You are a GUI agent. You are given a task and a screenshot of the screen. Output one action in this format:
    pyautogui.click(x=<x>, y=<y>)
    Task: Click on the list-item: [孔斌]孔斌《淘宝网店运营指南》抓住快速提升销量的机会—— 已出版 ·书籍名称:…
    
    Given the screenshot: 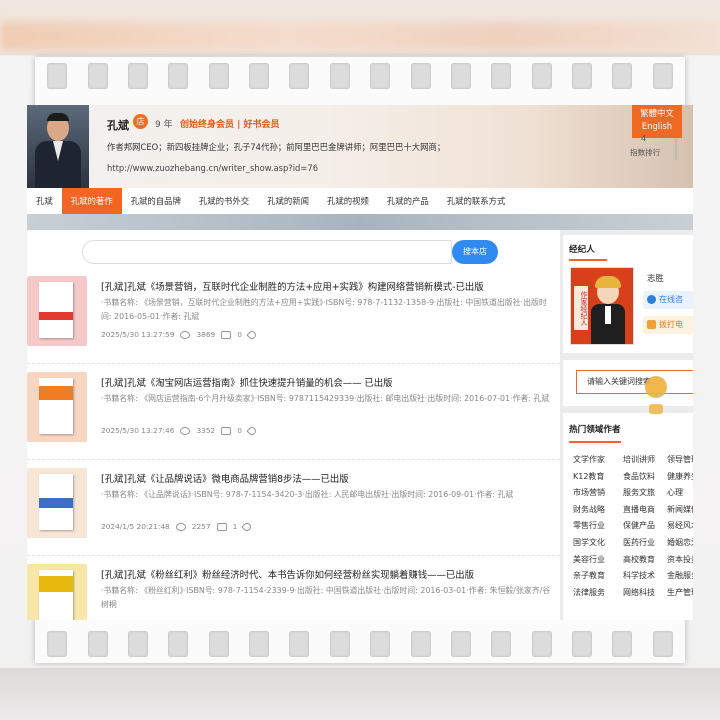 What is the action you would take?
    pyautogui.click(x=293, y=412)
    